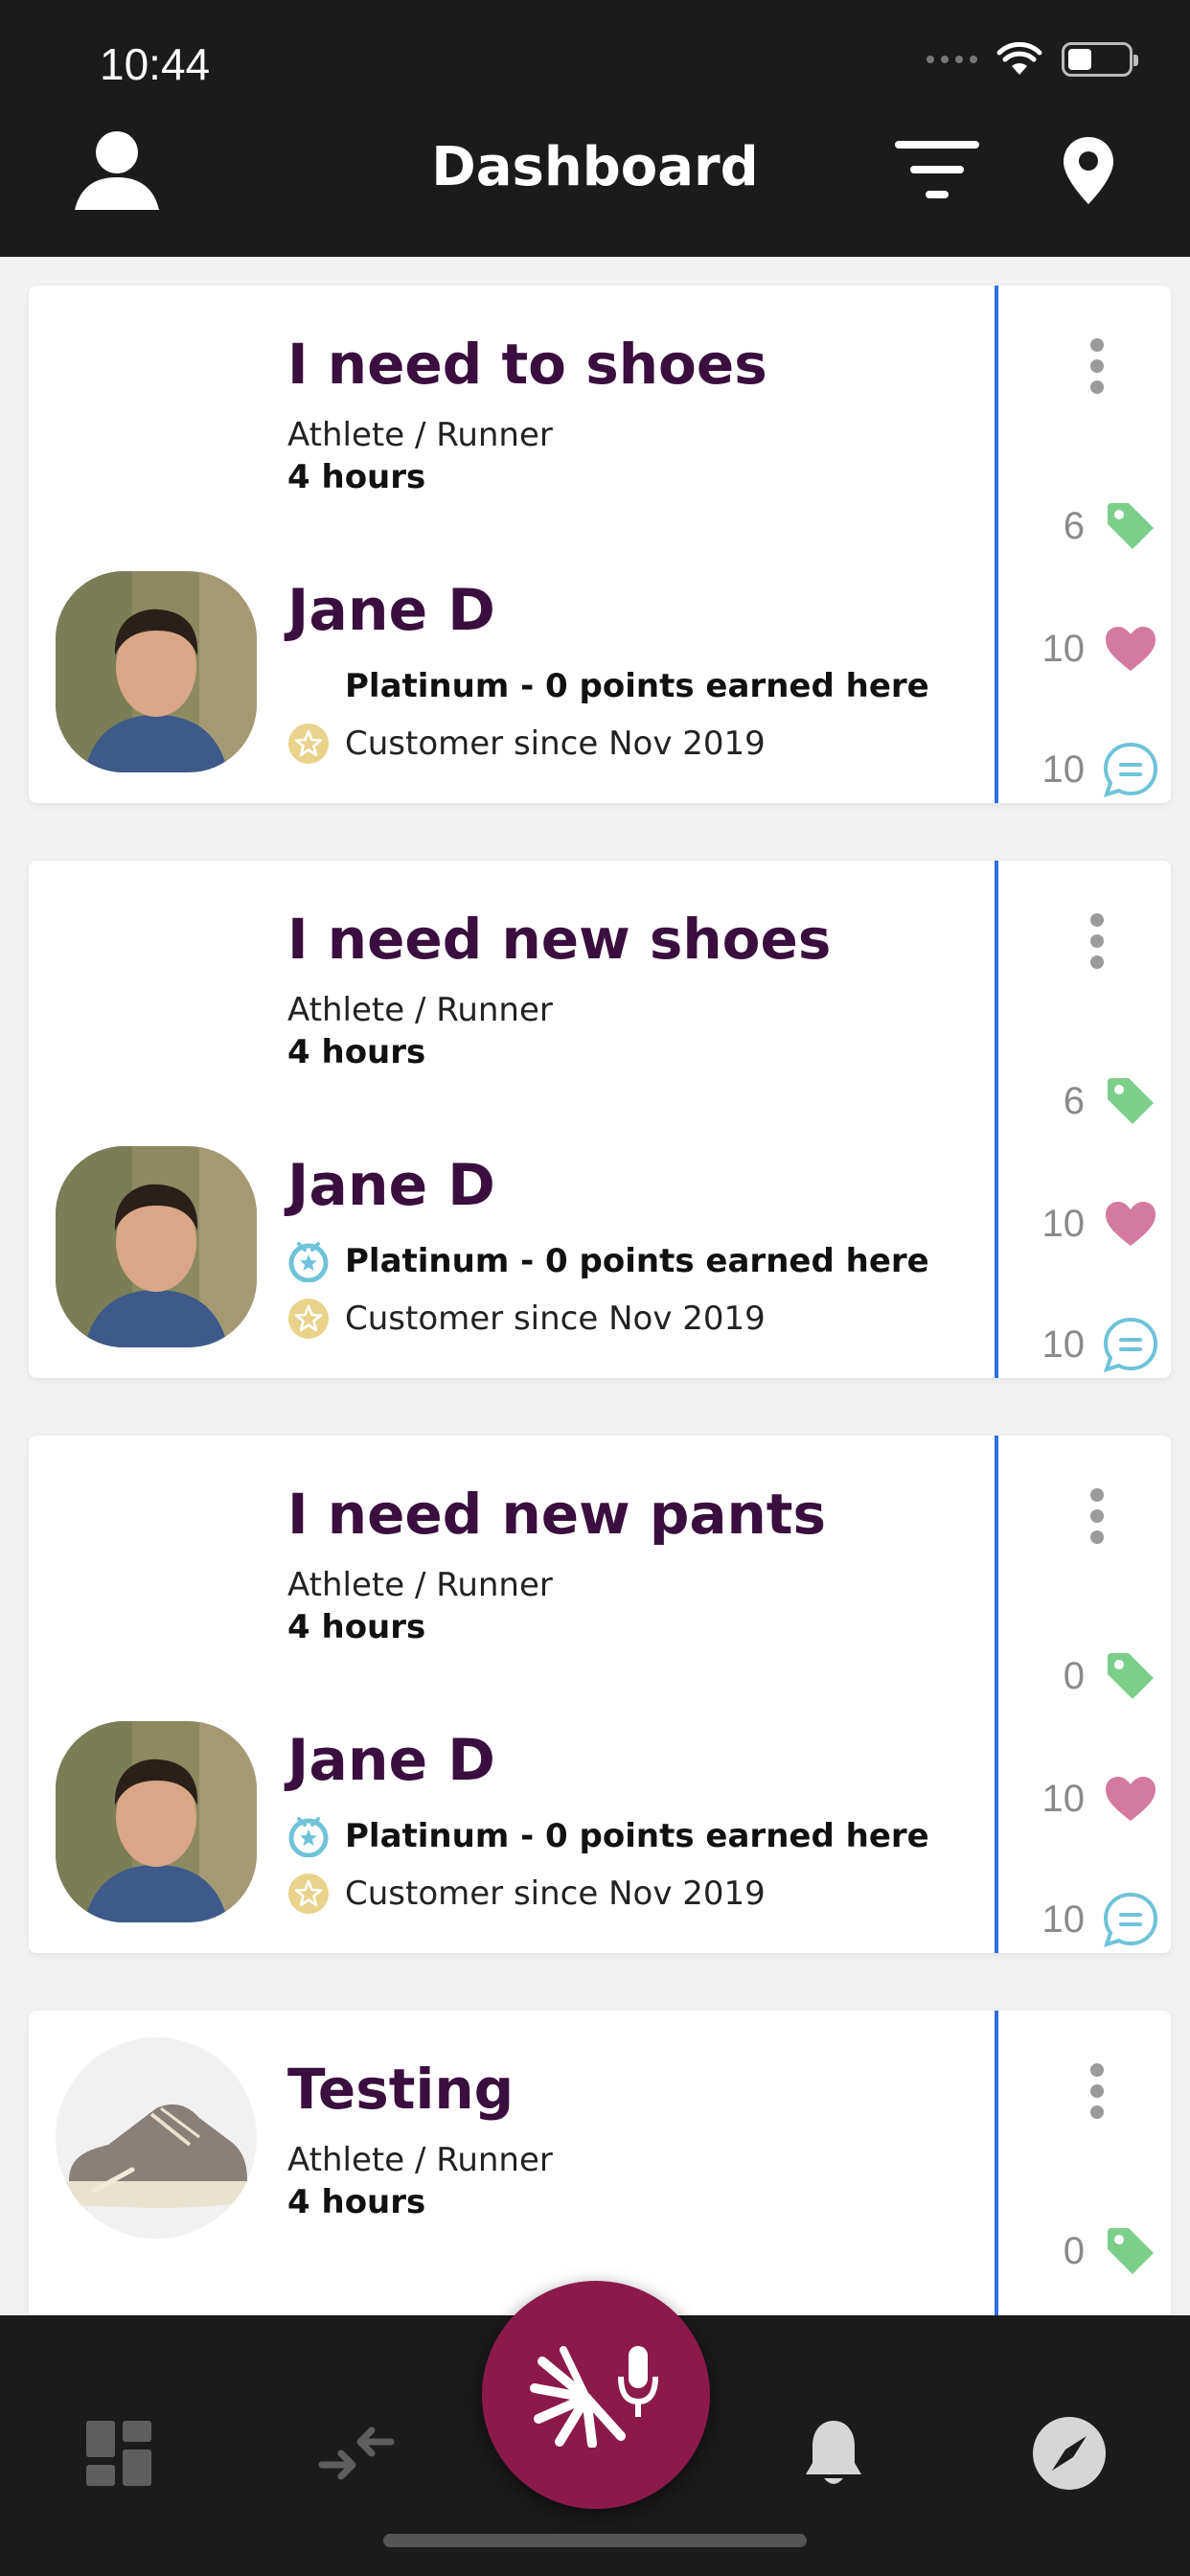 The width and height of the screenshot is (1190, 2576). I want to click on page-title: Dashboard, so click(595, 167).